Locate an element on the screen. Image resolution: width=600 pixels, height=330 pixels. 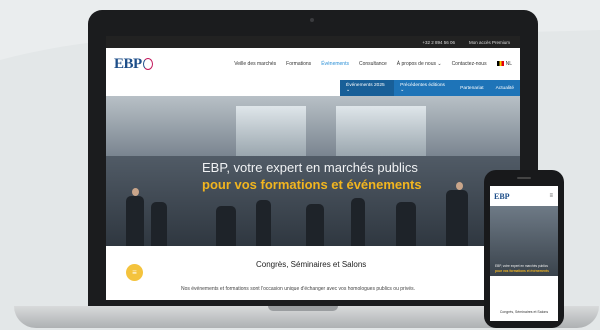
phone-hero-title: EBP, votre expert en marchés publics is located at coordinates (521, 266).